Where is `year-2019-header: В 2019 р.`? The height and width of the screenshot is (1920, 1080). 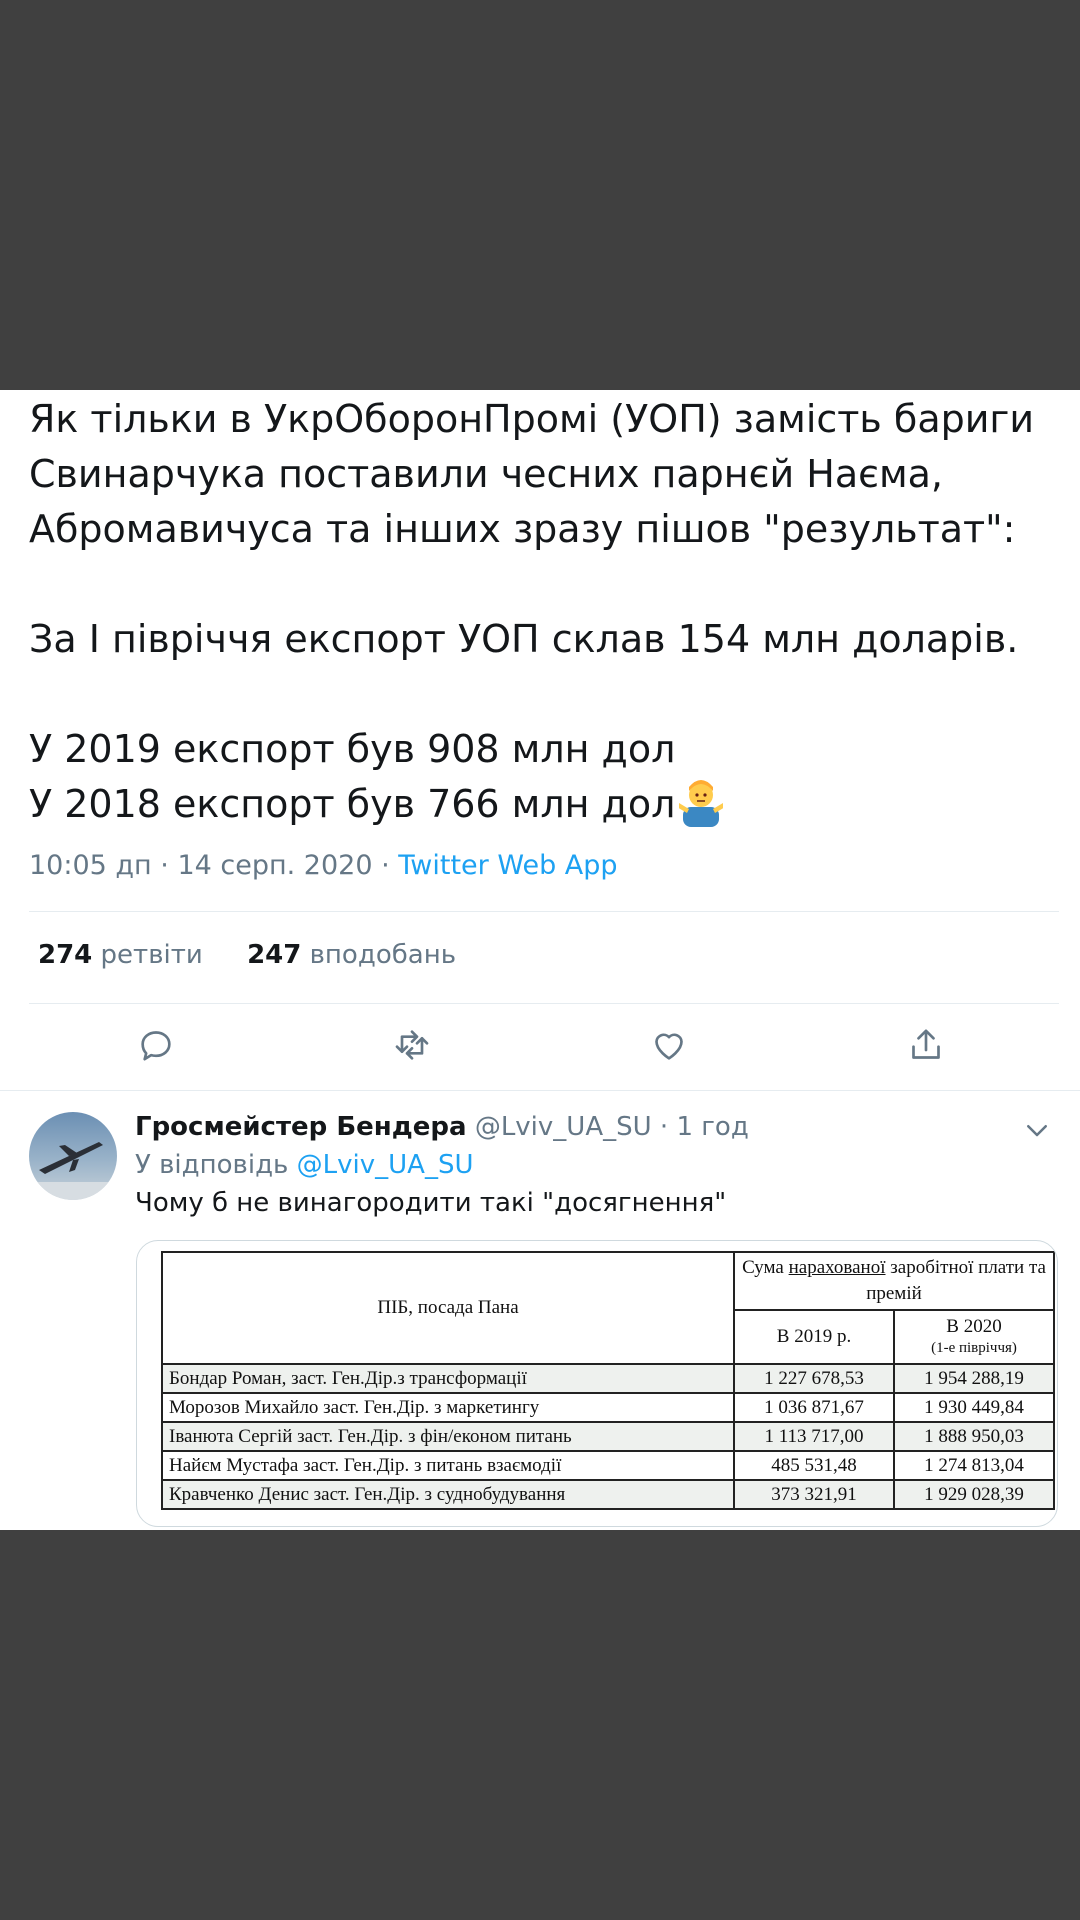
year-2019-header: В 2019 р. is located at coordinates (814, 1337).